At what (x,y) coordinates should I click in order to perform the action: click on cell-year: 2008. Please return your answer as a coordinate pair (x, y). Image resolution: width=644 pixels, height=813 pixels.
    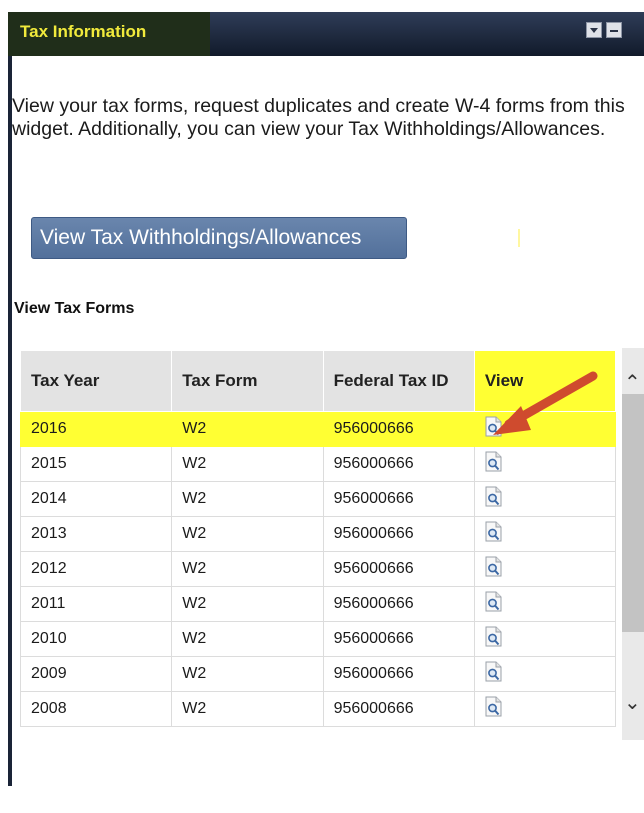
    Looking at the image, I should click on (96, 709).